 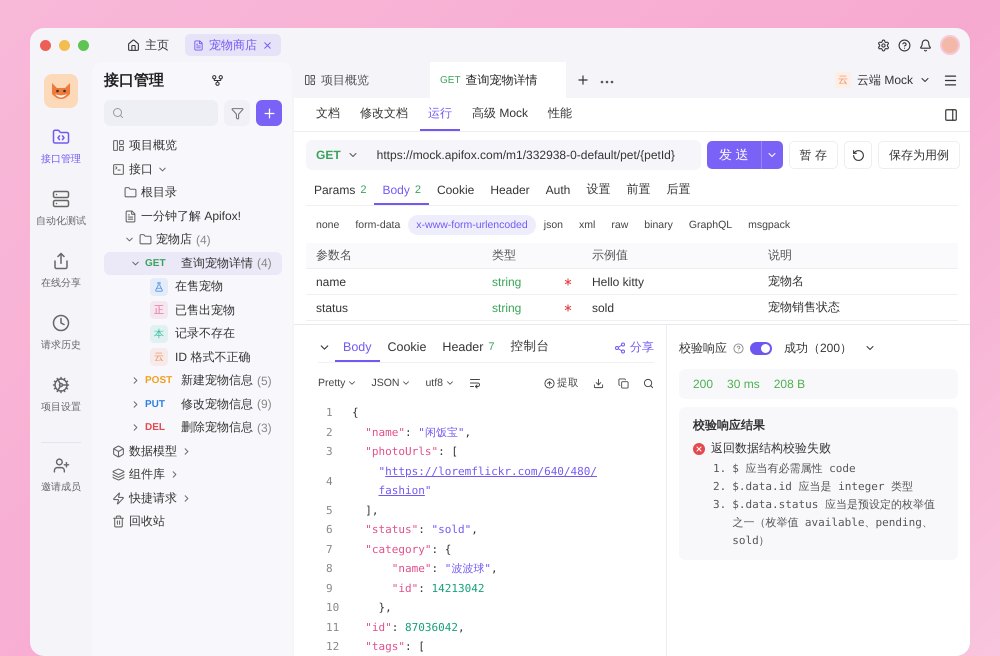 What do you see at coordinates (560, 114) in the screenshot?
I see `view-tab: 性能` at bounding box center [560, 114].